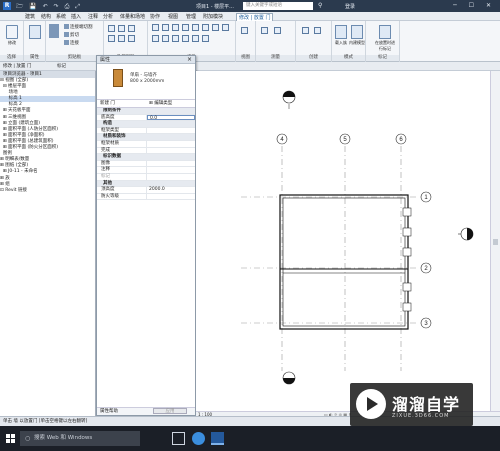 This screenshot has width=500, height=451. What do you see at coordinates (289, 378) in the screenshot?
I see `elevation-marker-south` at bounding box center [289, 378].